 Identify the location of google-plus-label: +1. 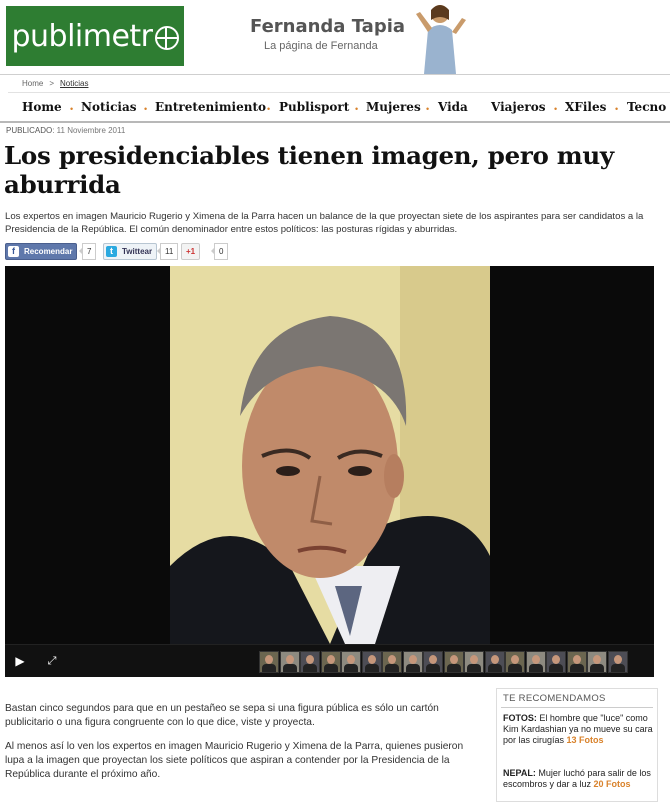
(191, 251).